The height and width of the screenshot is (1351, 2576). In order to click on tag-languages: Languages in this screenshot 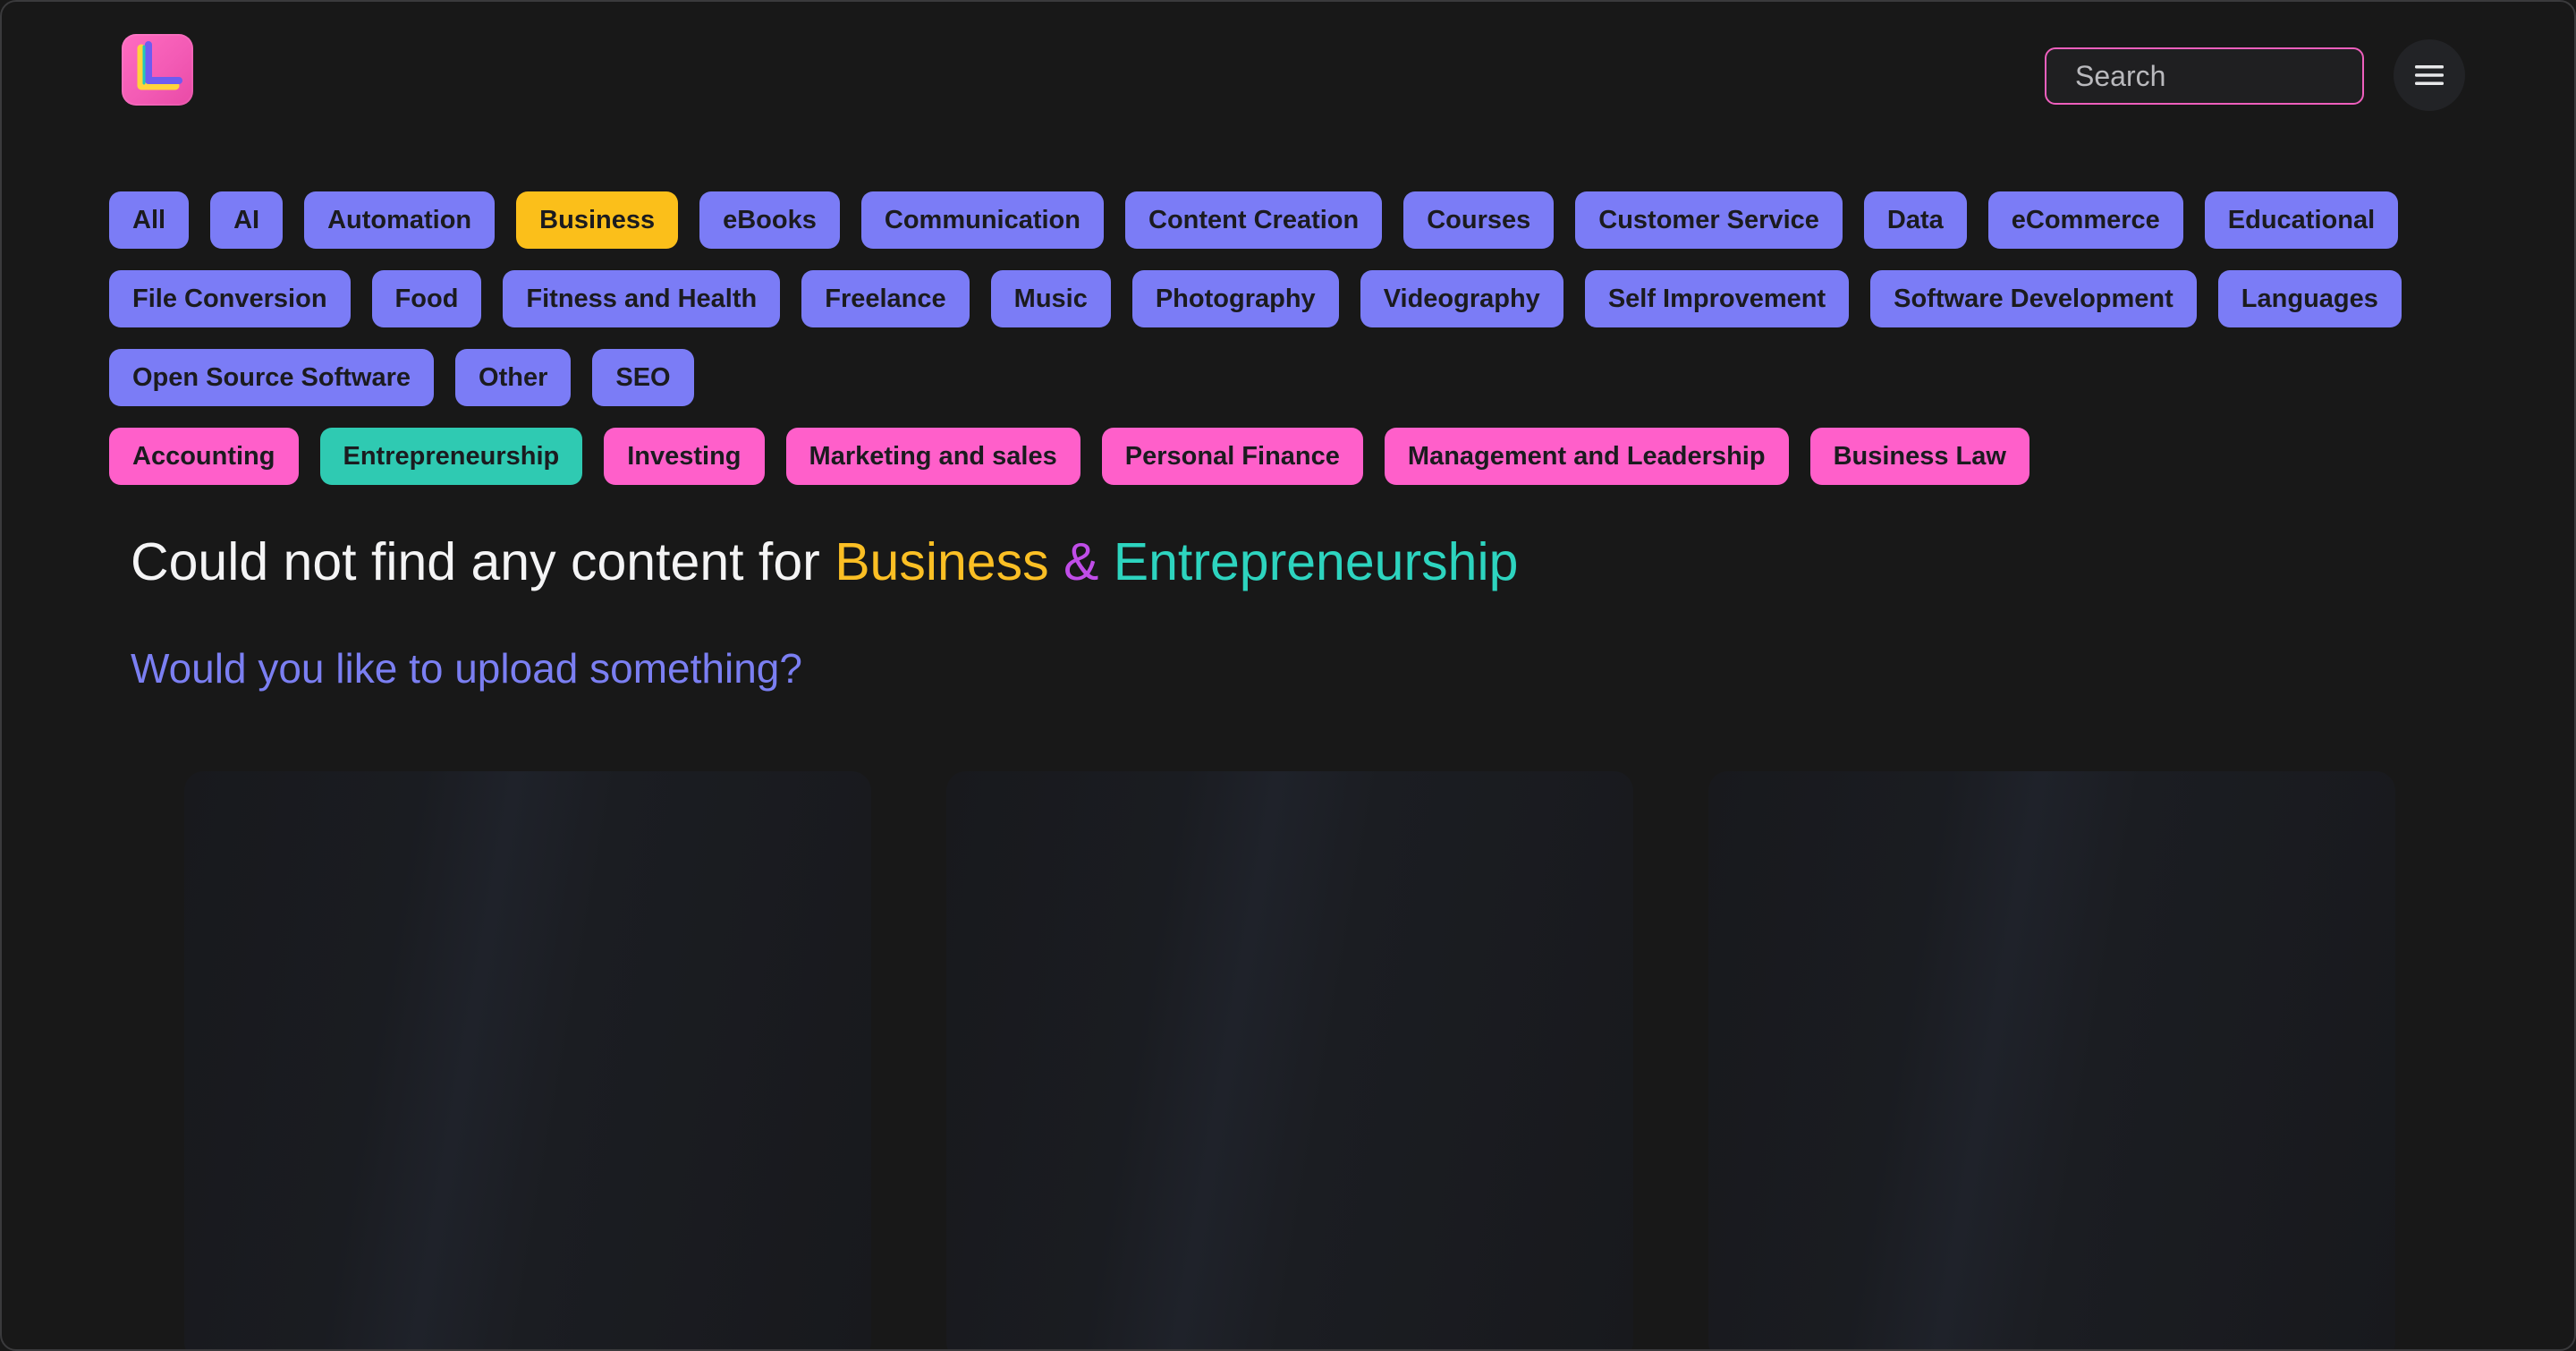, I will do `click(2309, 298)`.